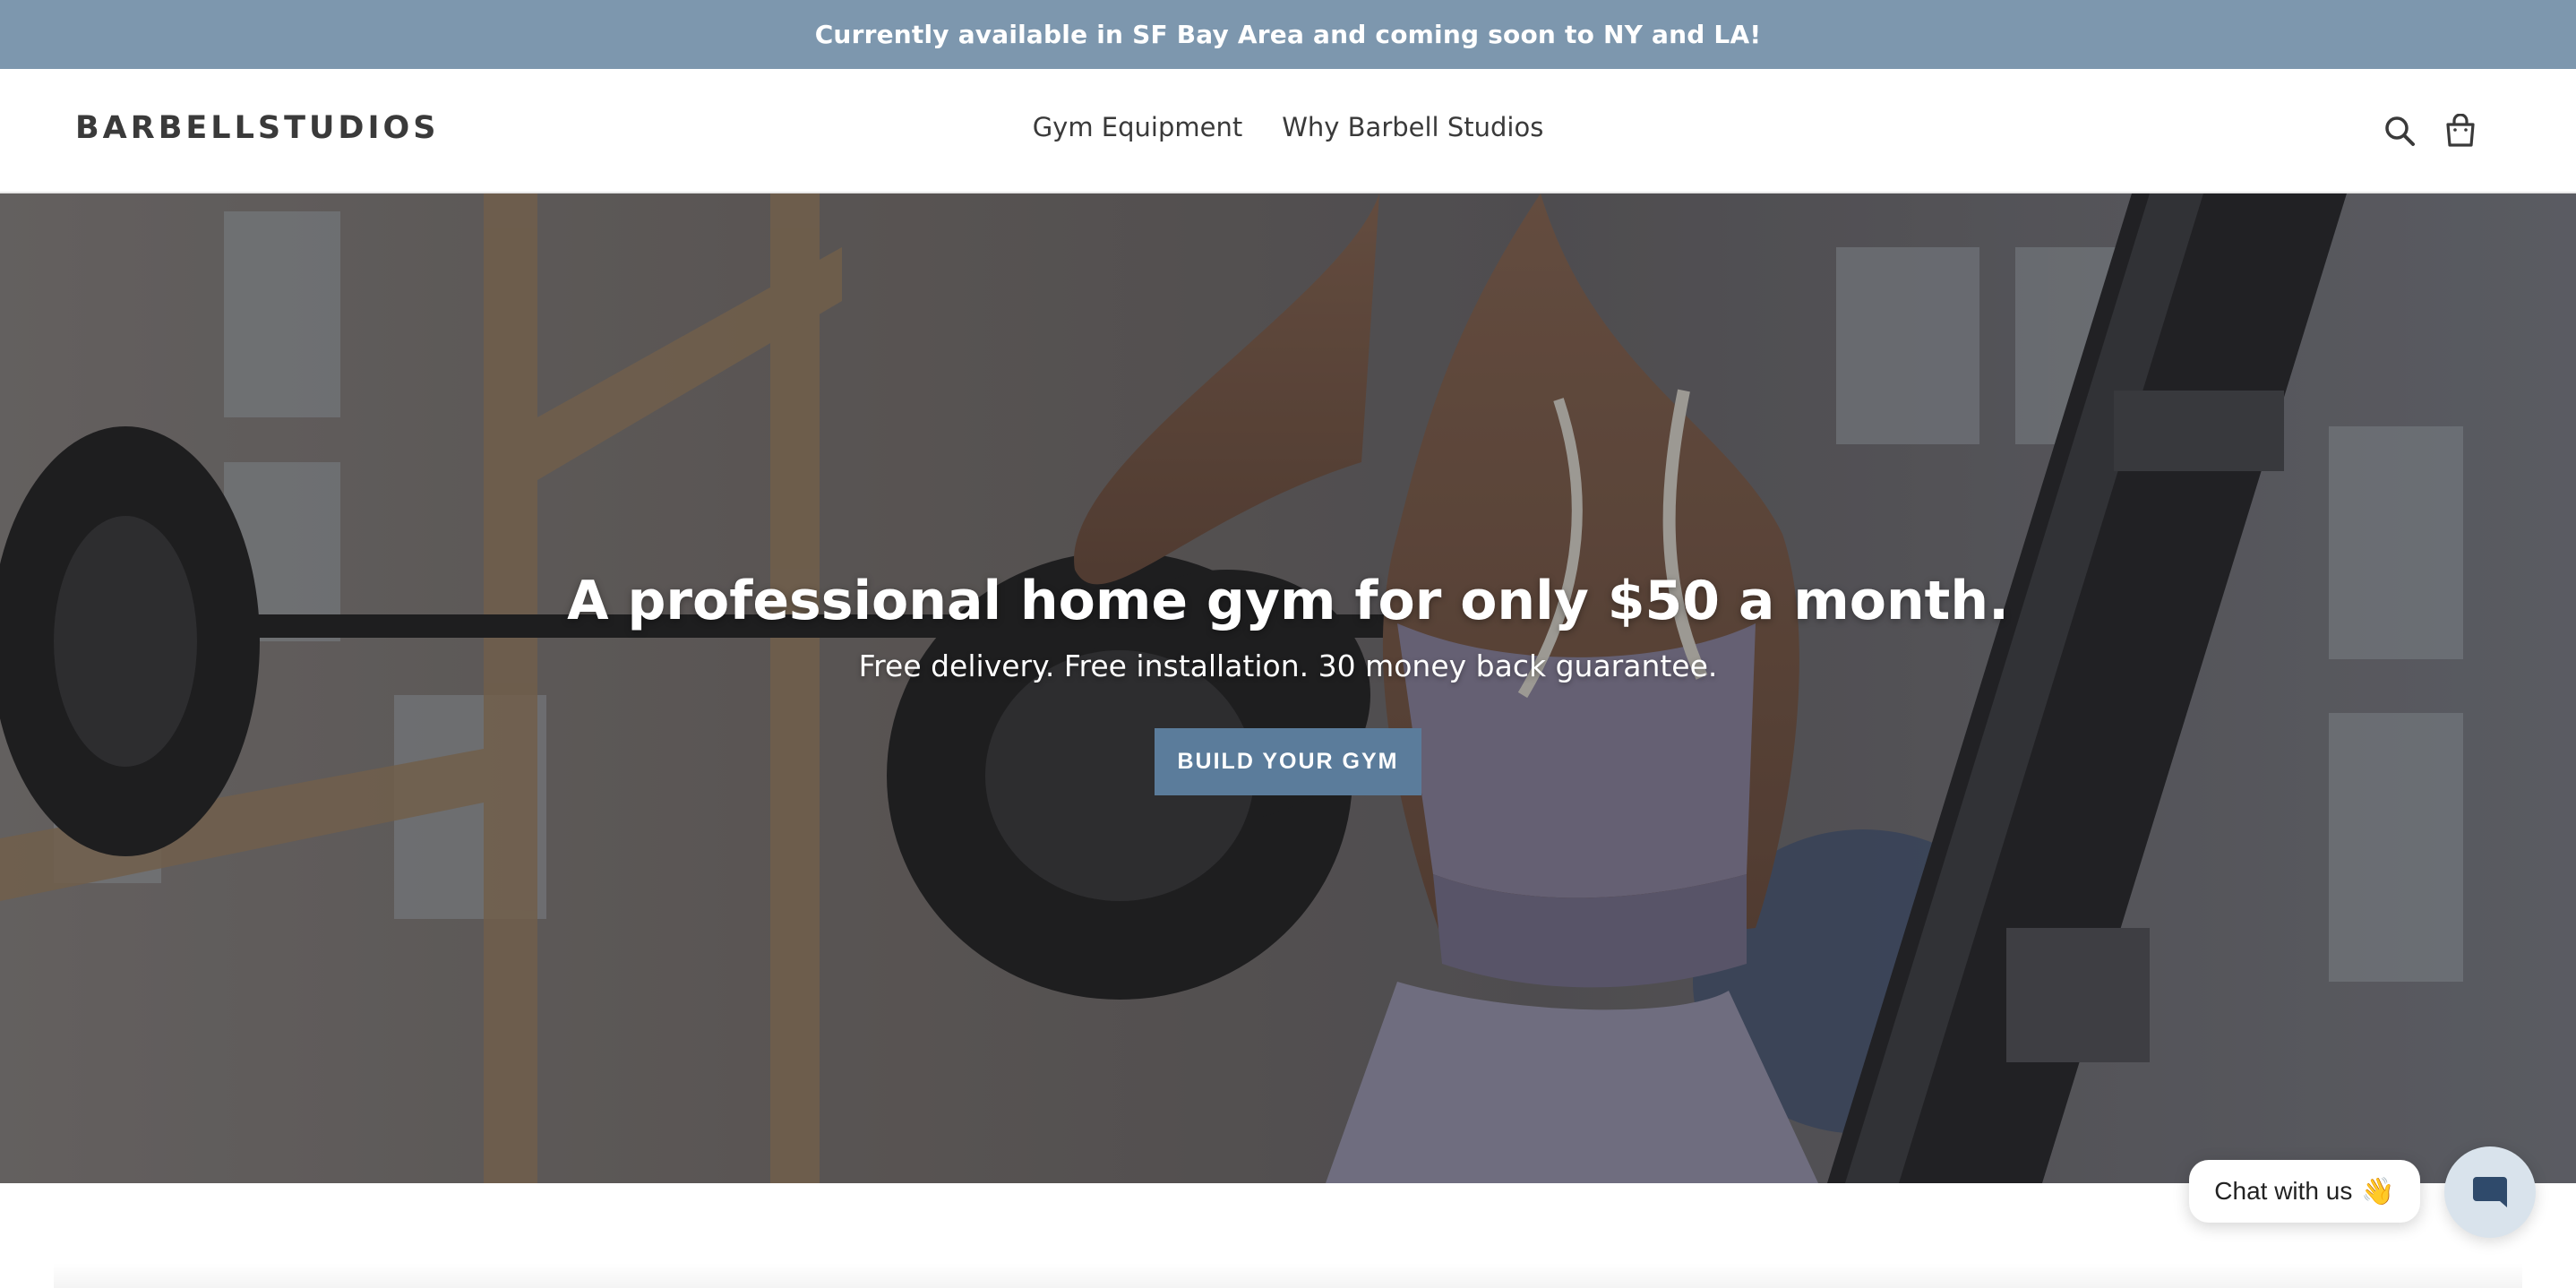 The height and width of the screenshot is (1288, 2576). Describe the element at coordinates (2460, 131) in the screenshot. I see `cart-icon` at that location.